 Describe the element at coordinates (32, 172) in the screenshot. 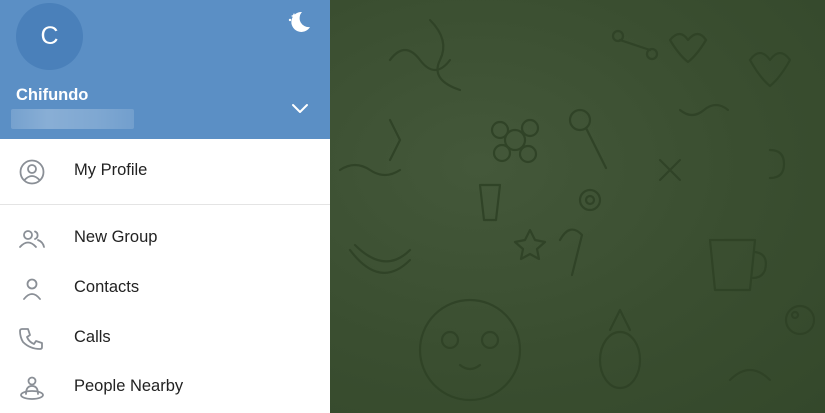

I see `profile-icon` at that location.